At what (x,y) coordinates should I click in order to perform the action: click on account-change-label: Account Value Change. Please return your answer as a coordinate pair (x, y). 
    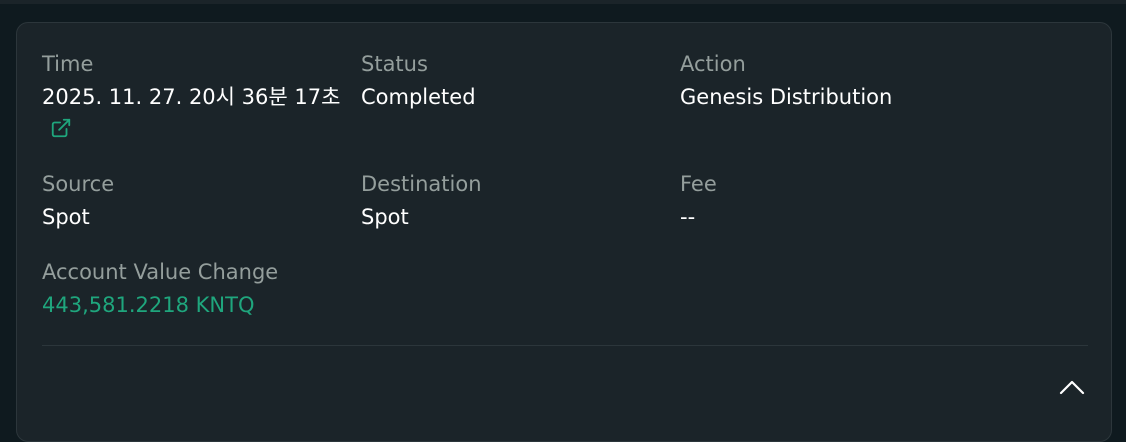
    Looking at the image, I should click on (160, 272).